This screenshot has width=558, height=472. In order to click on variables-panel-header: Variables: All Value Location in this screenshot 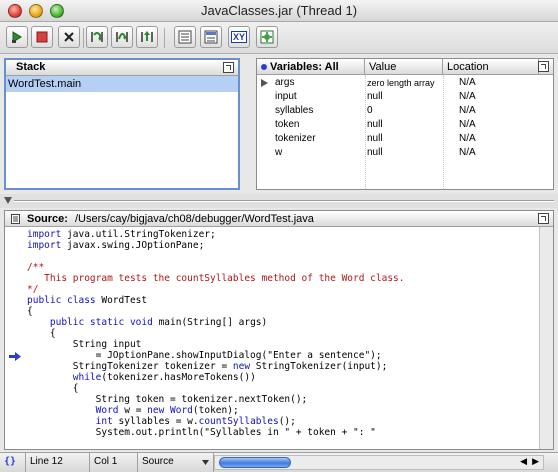, I will do `click(405, 67)`.